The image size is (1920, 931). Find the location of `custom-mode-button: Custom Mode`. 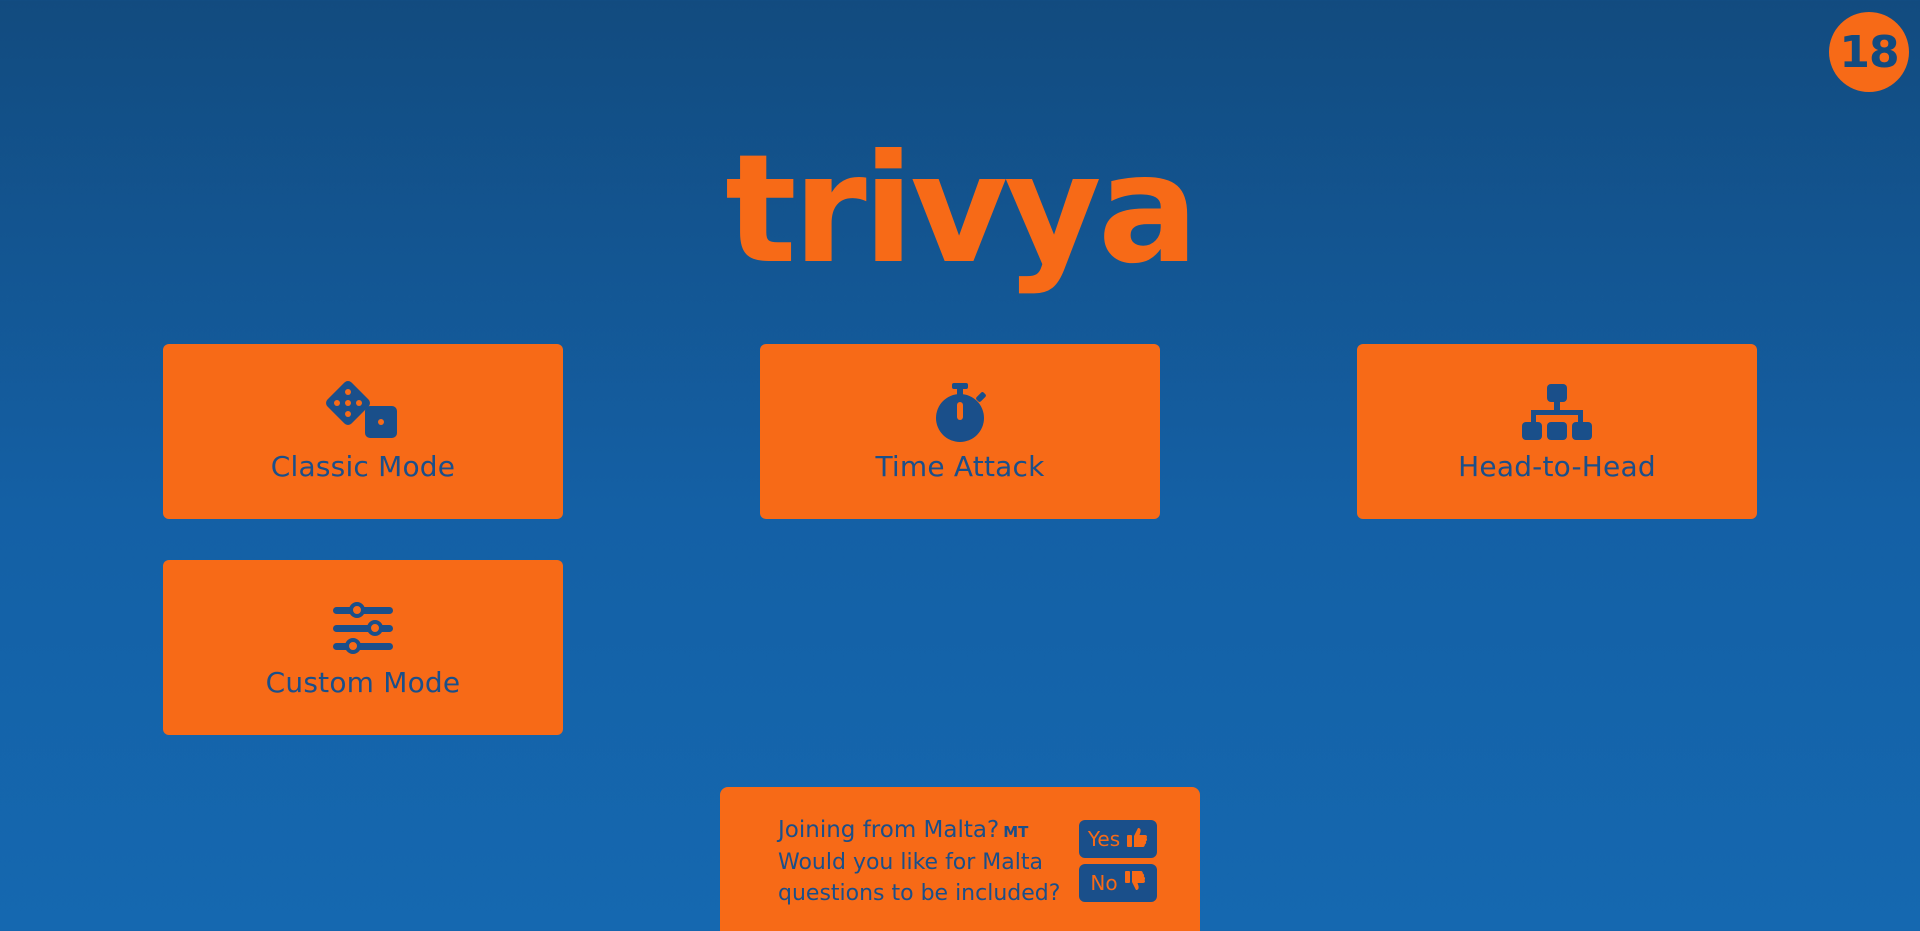

custom-mode-button: Custom Mode is located at coordinates (363, 647).